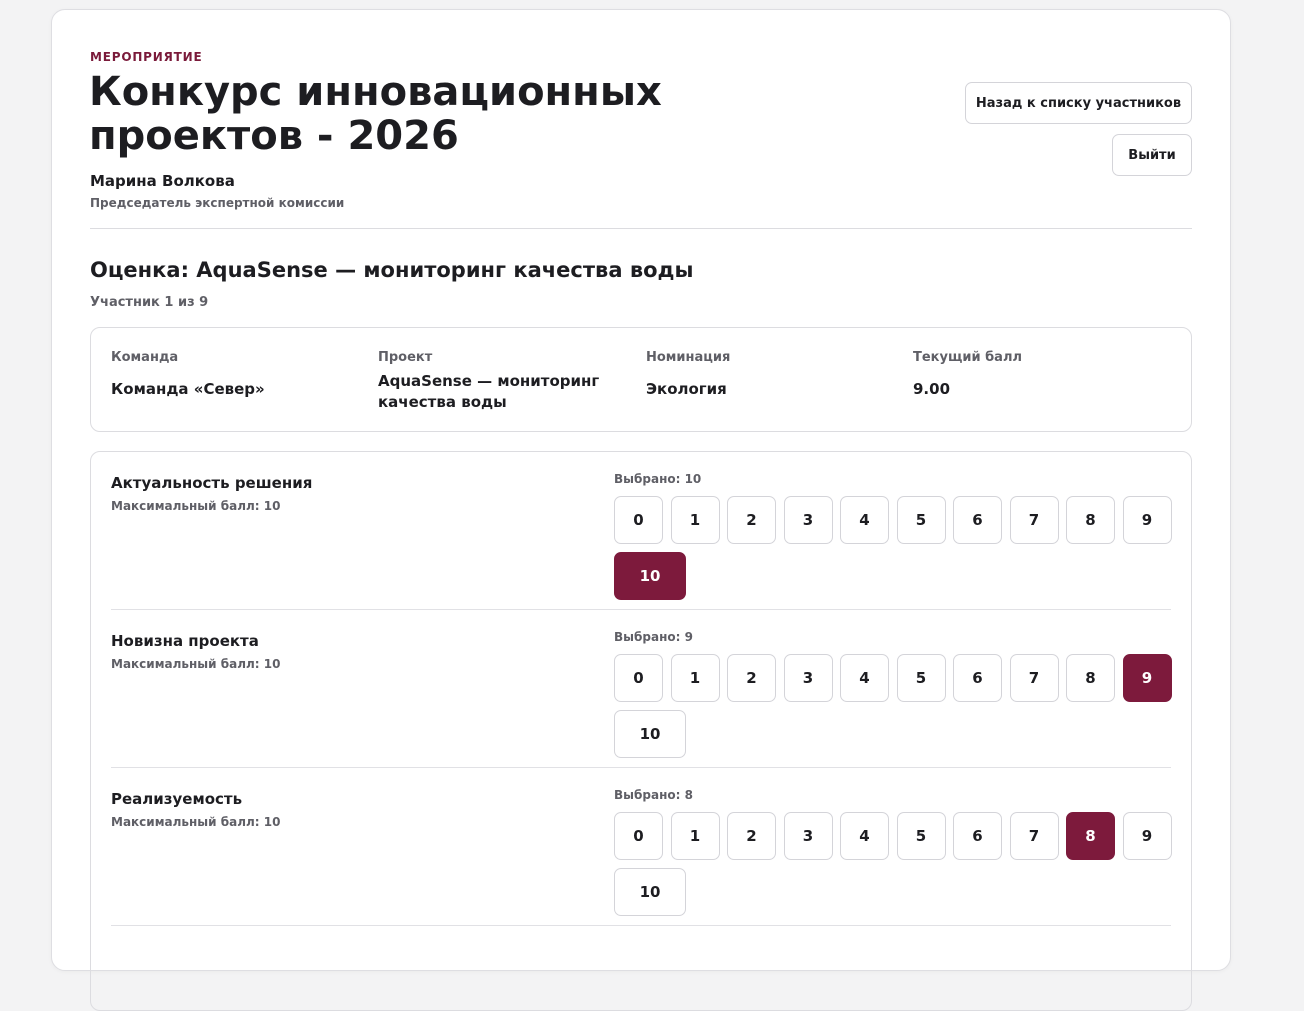 This screenshot has width=1304, height=1011. I want to click on current-score-value: 9.00, so click(932, 389).